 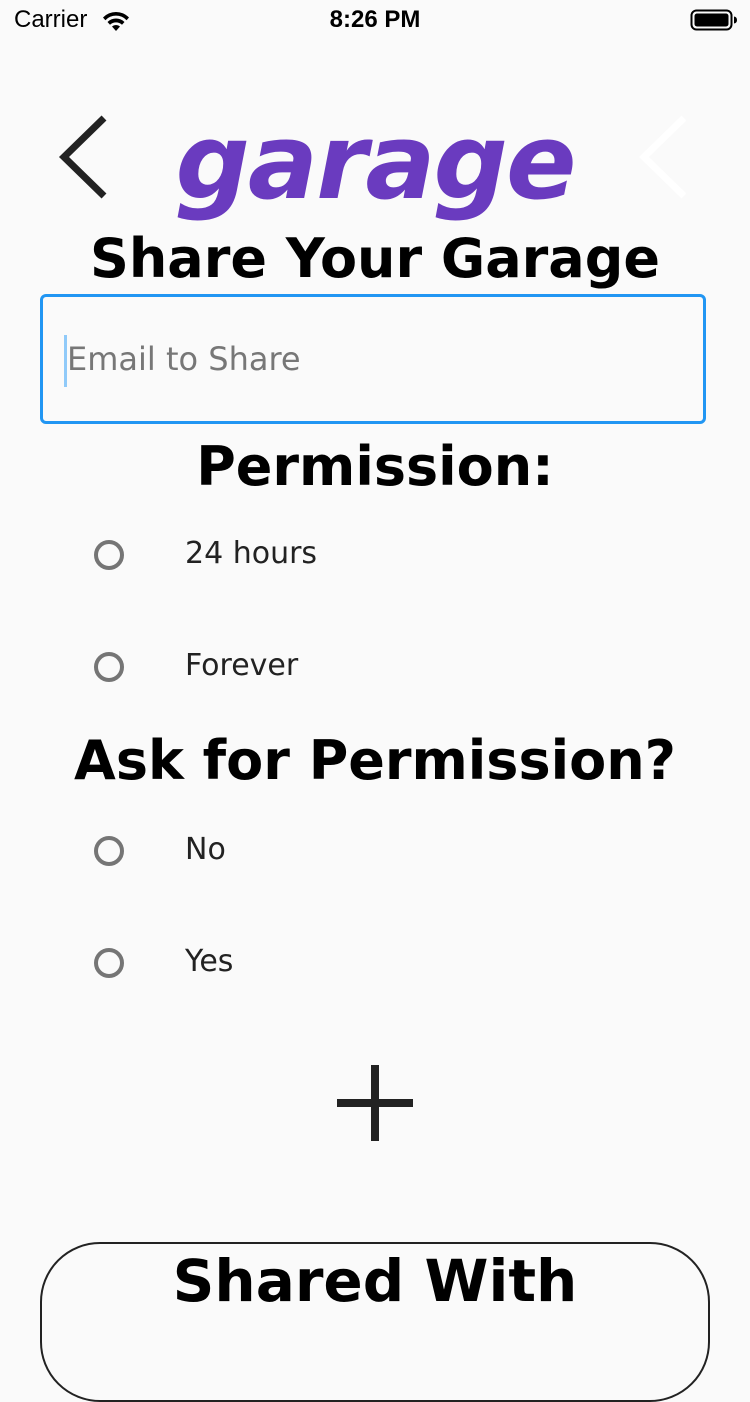 I want to click on permission-title: Permission:, so click(x=375, y=466).